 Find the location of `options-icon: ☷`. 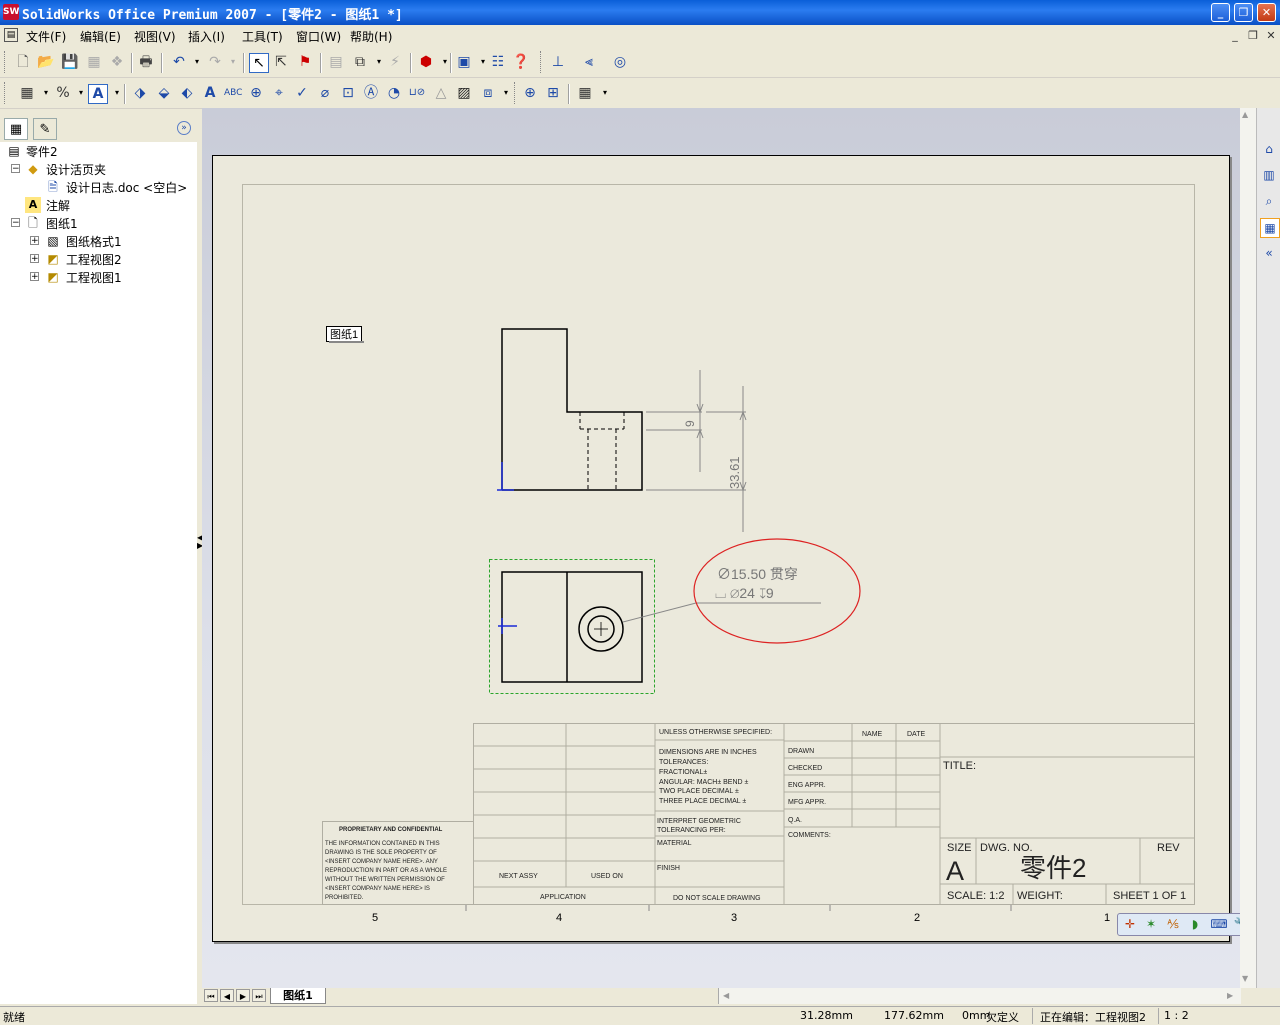

options-icon: ☷ is located at coordinates (498, 62).